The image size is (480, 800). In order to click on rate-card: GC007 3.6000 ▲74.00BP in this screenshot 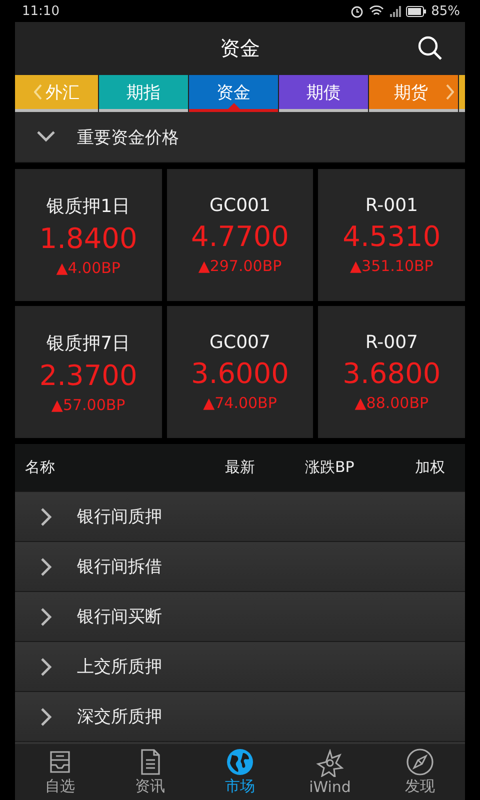, I will do `click(240, 372)`.